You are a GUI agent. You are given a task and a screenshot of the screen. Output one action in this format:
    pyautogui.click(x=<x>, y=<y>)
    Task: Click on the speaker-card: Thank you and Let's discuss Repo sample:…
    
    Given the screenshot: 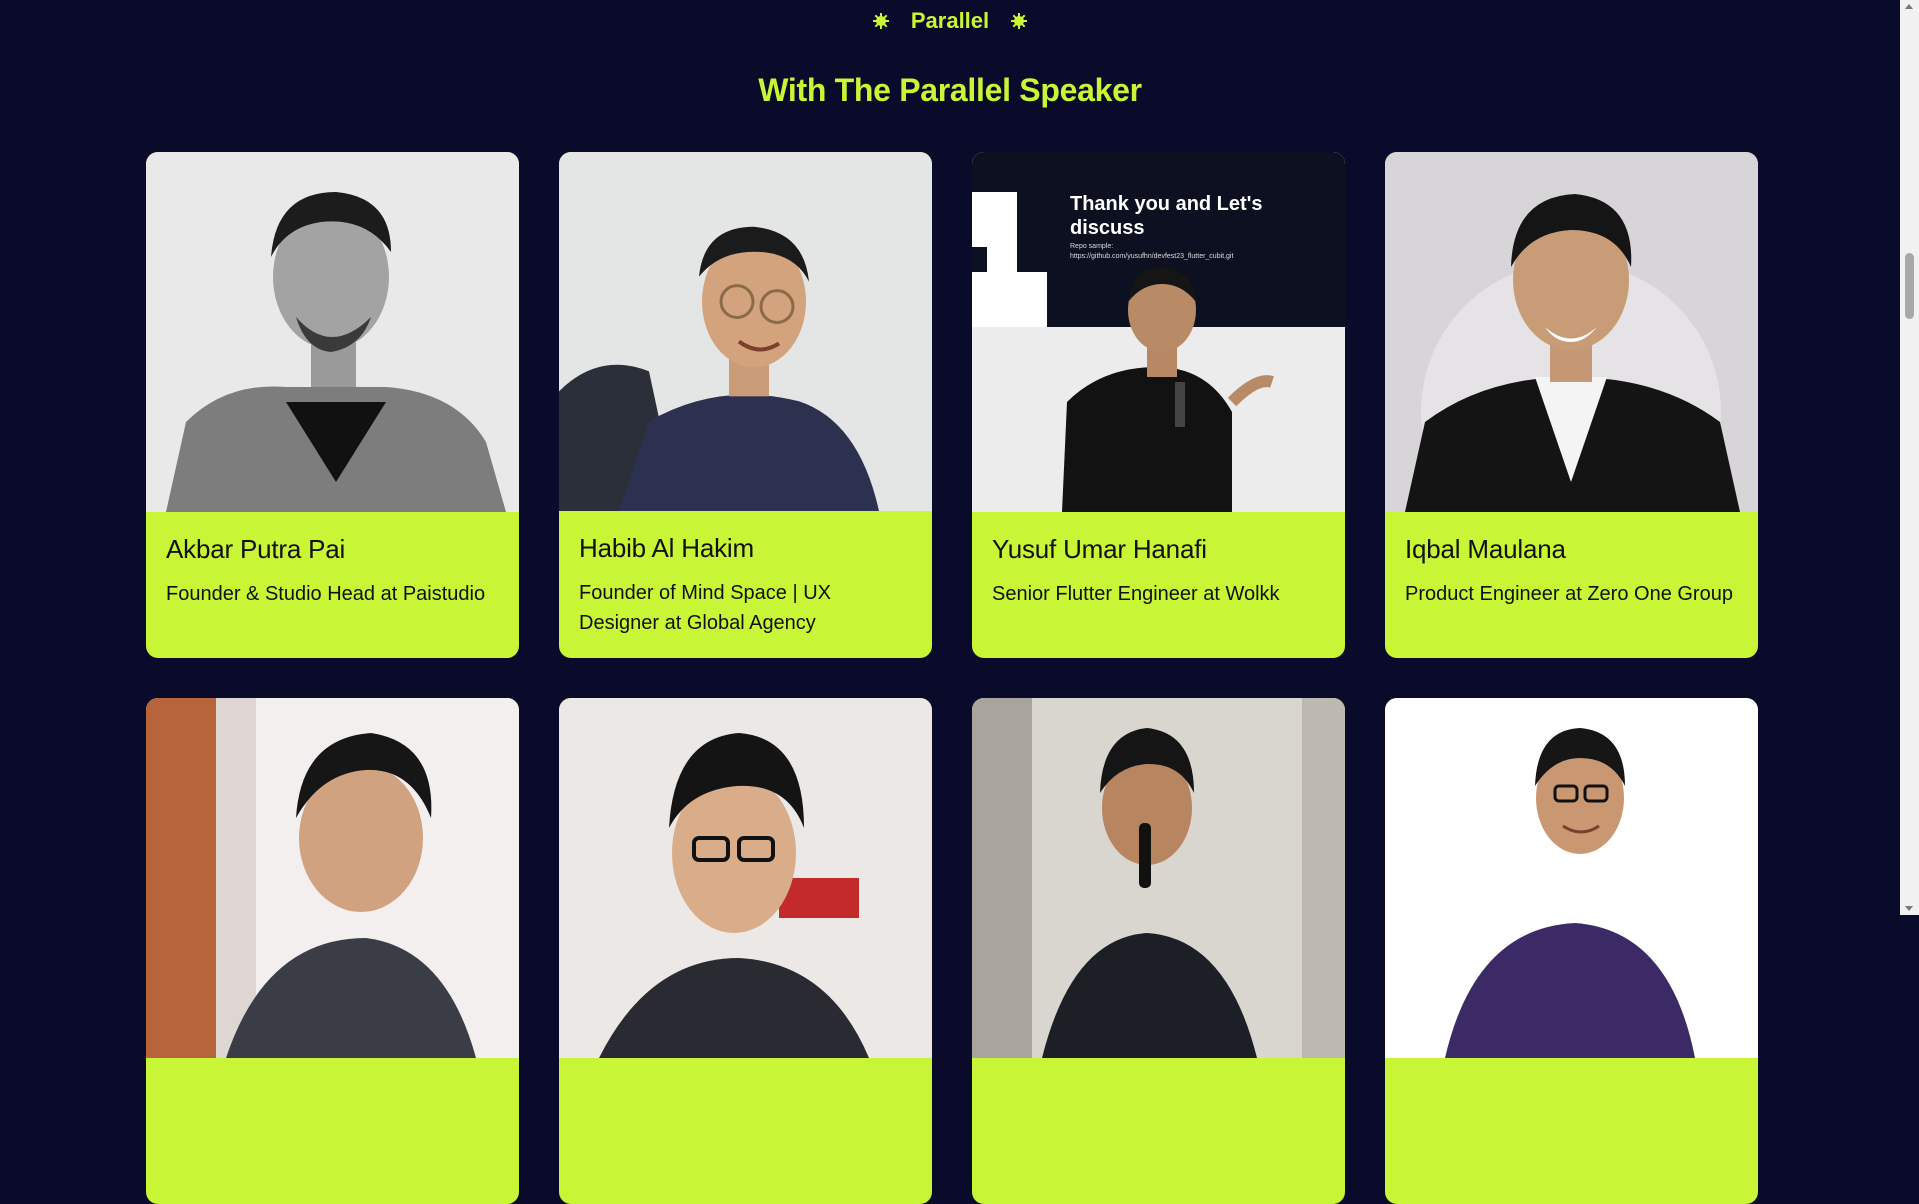 What is the action you would take?
    pyautogui.click(x=1158, y=405)
    